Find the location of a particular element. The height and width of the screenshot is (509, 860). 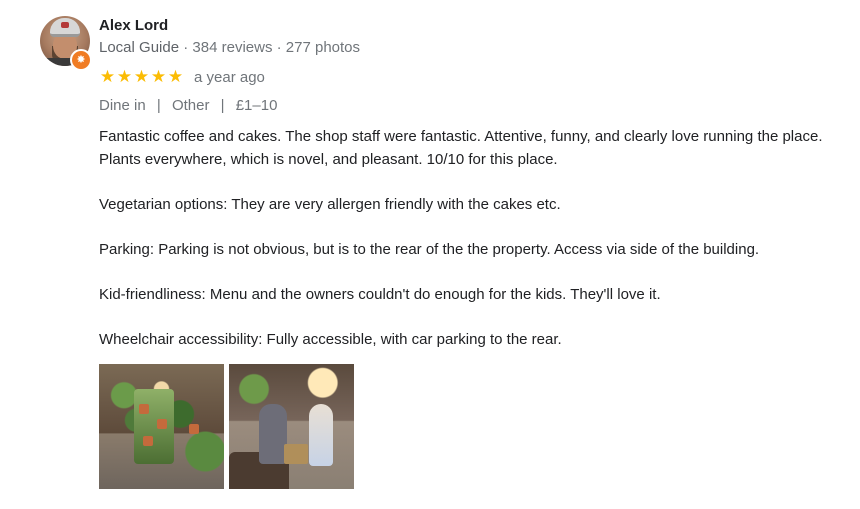

author-meta: Local Guide · 384 reviews · 277 photos is located at coordinates (229, 47).